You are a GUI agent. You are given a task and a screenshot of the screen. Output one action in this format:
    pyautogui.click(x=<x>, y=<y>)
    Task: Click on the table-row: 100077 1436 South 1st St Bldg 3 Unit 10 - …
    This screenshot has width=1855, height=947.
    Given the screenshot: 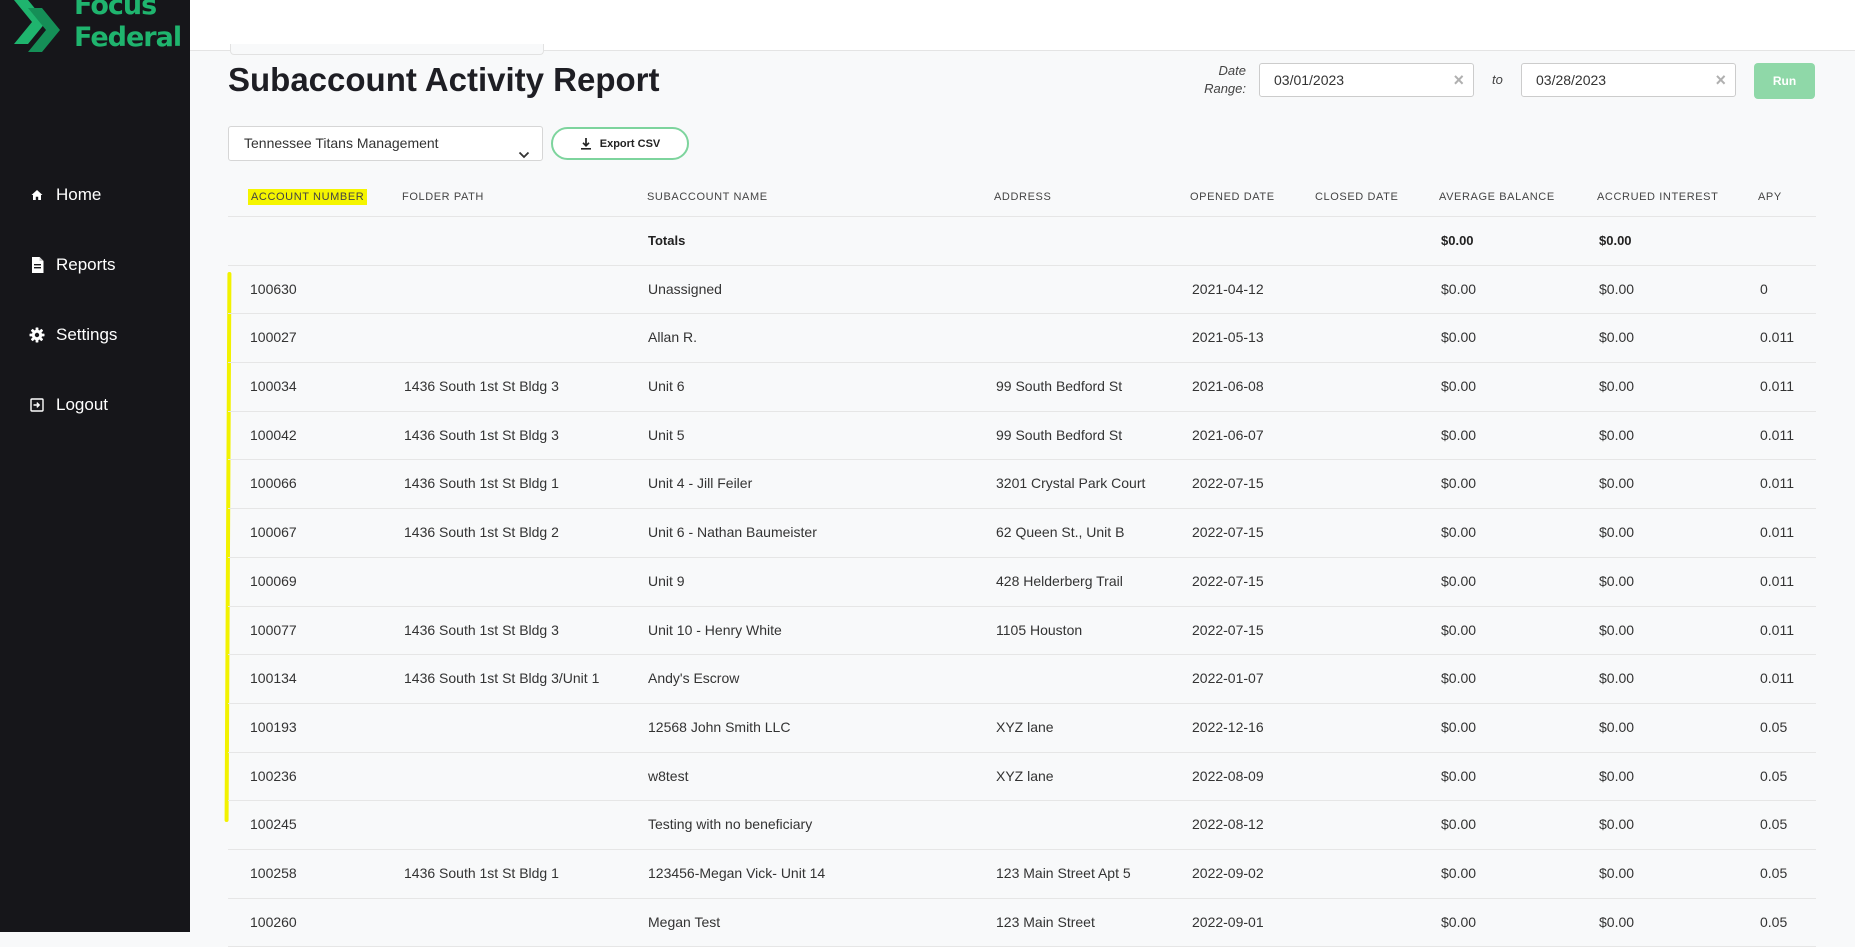 What is the action you would take?
    pyautogui.click(x=1022, y=631)
    